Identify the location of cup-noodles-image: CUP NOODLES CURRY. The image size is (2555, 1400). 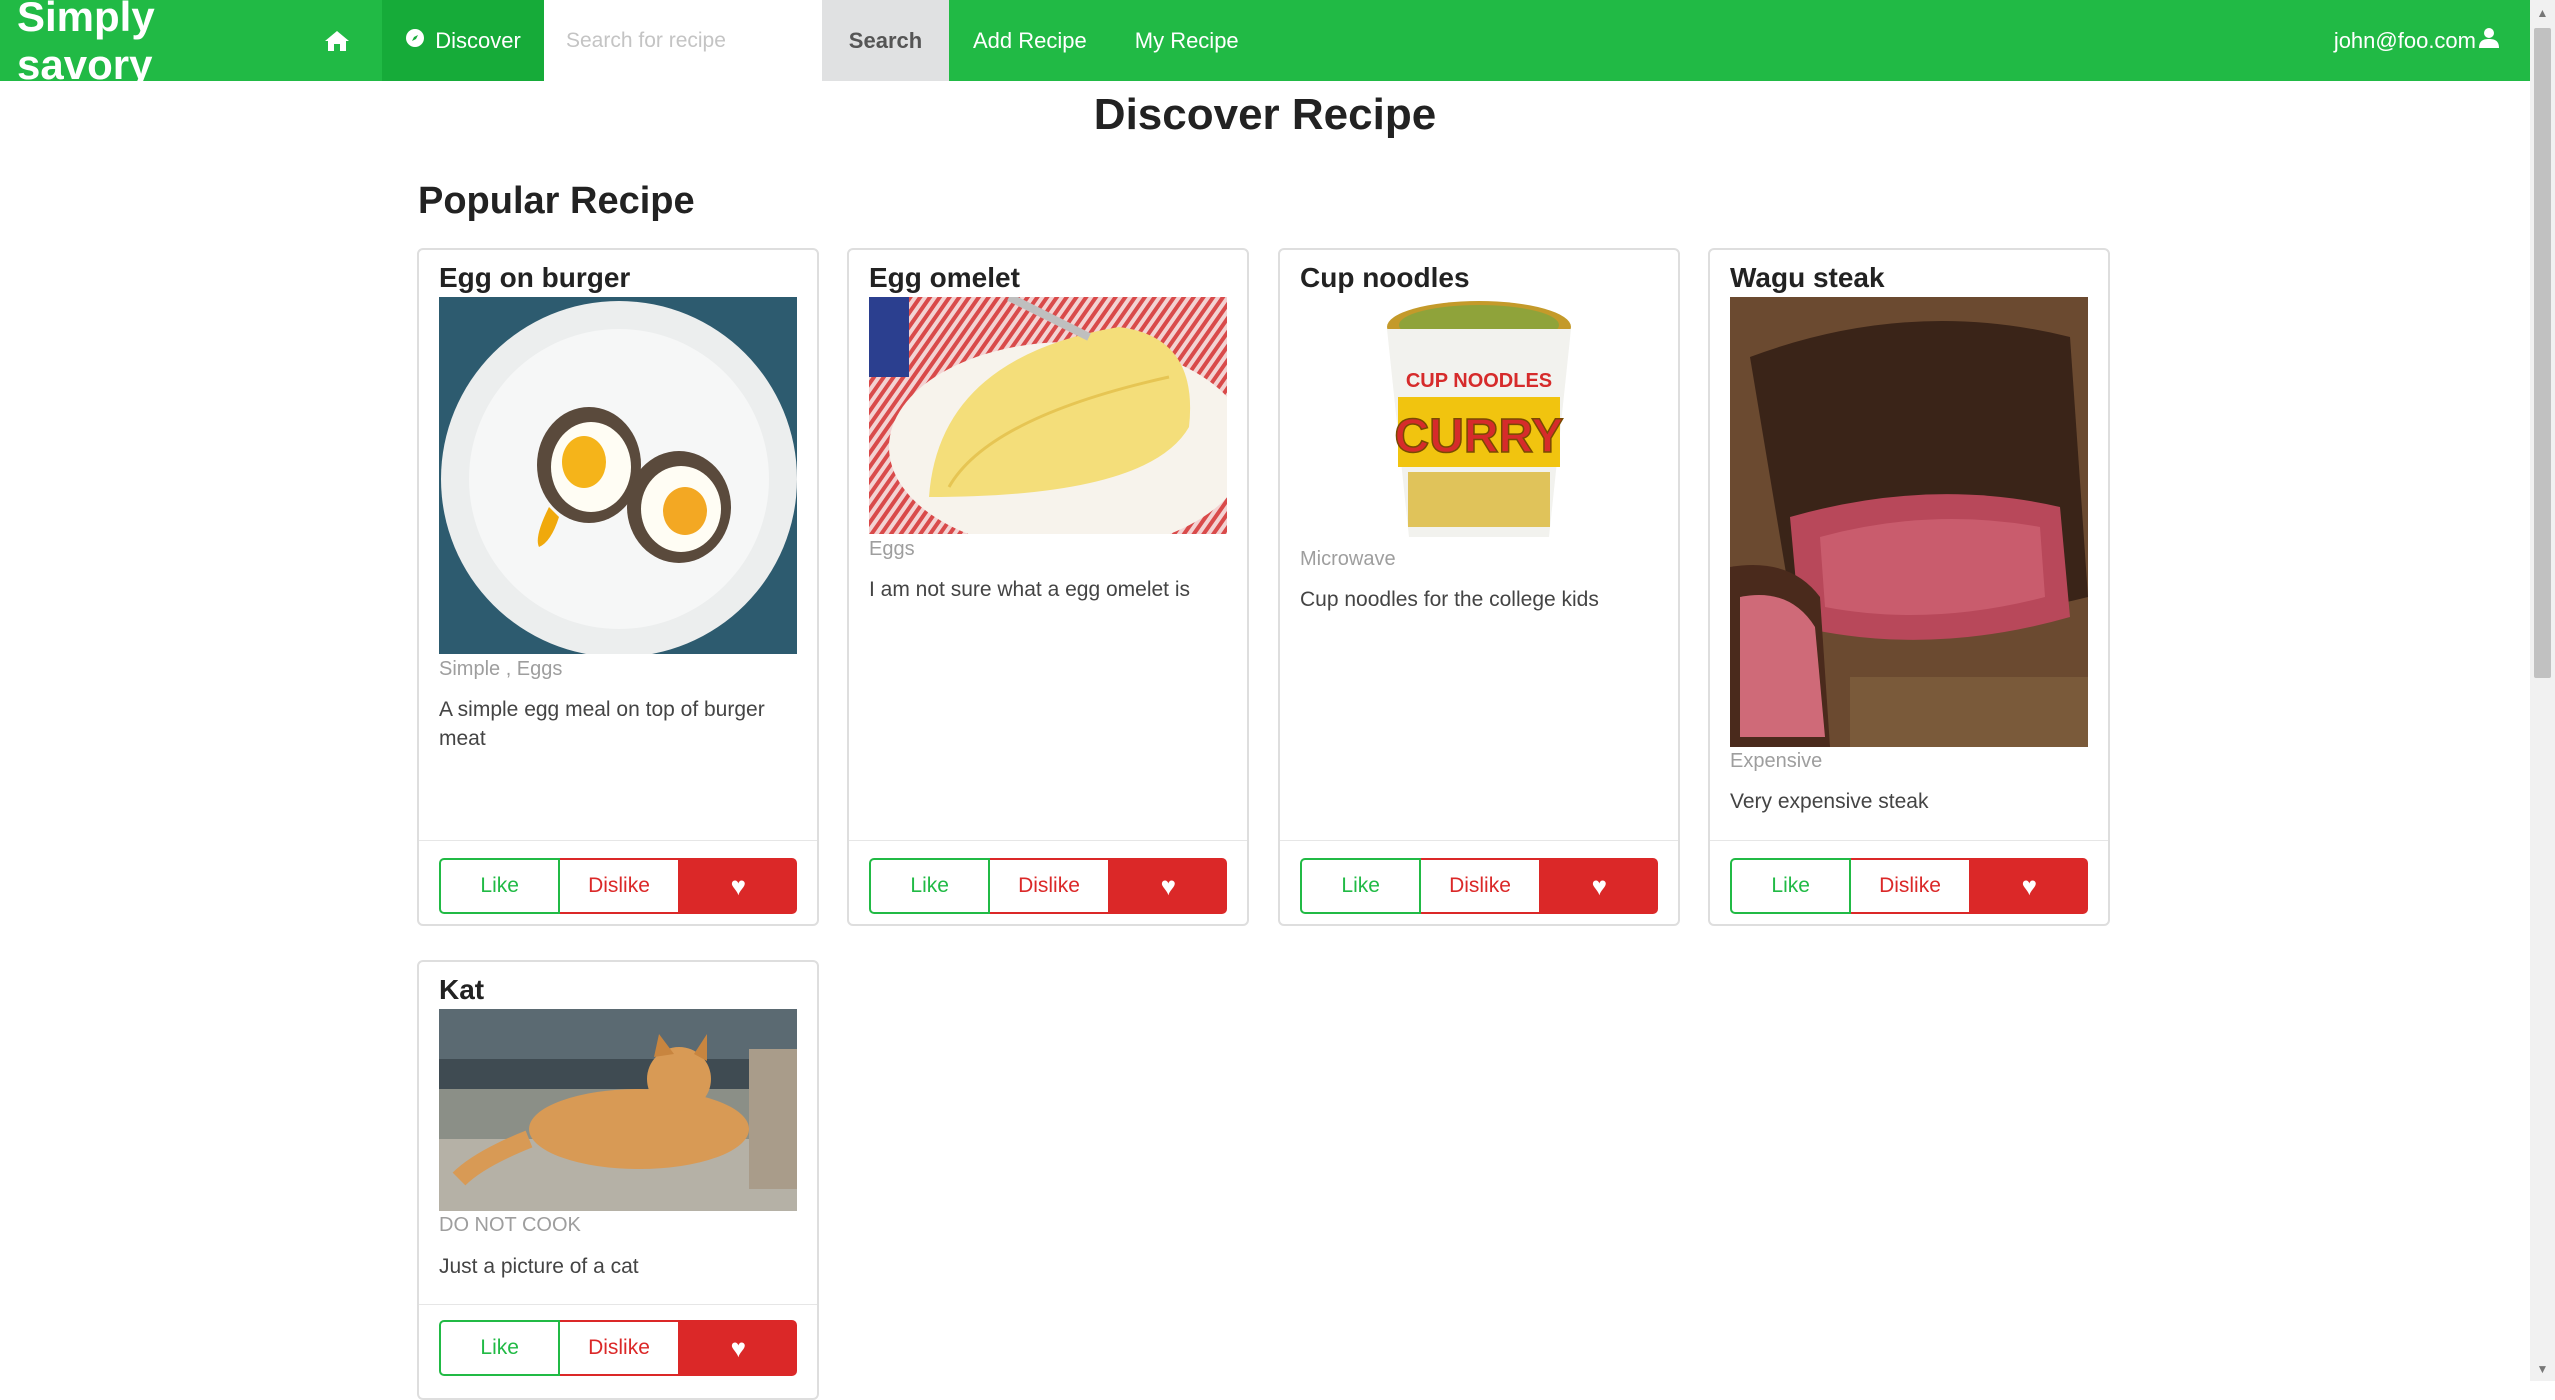
(1479, 422).